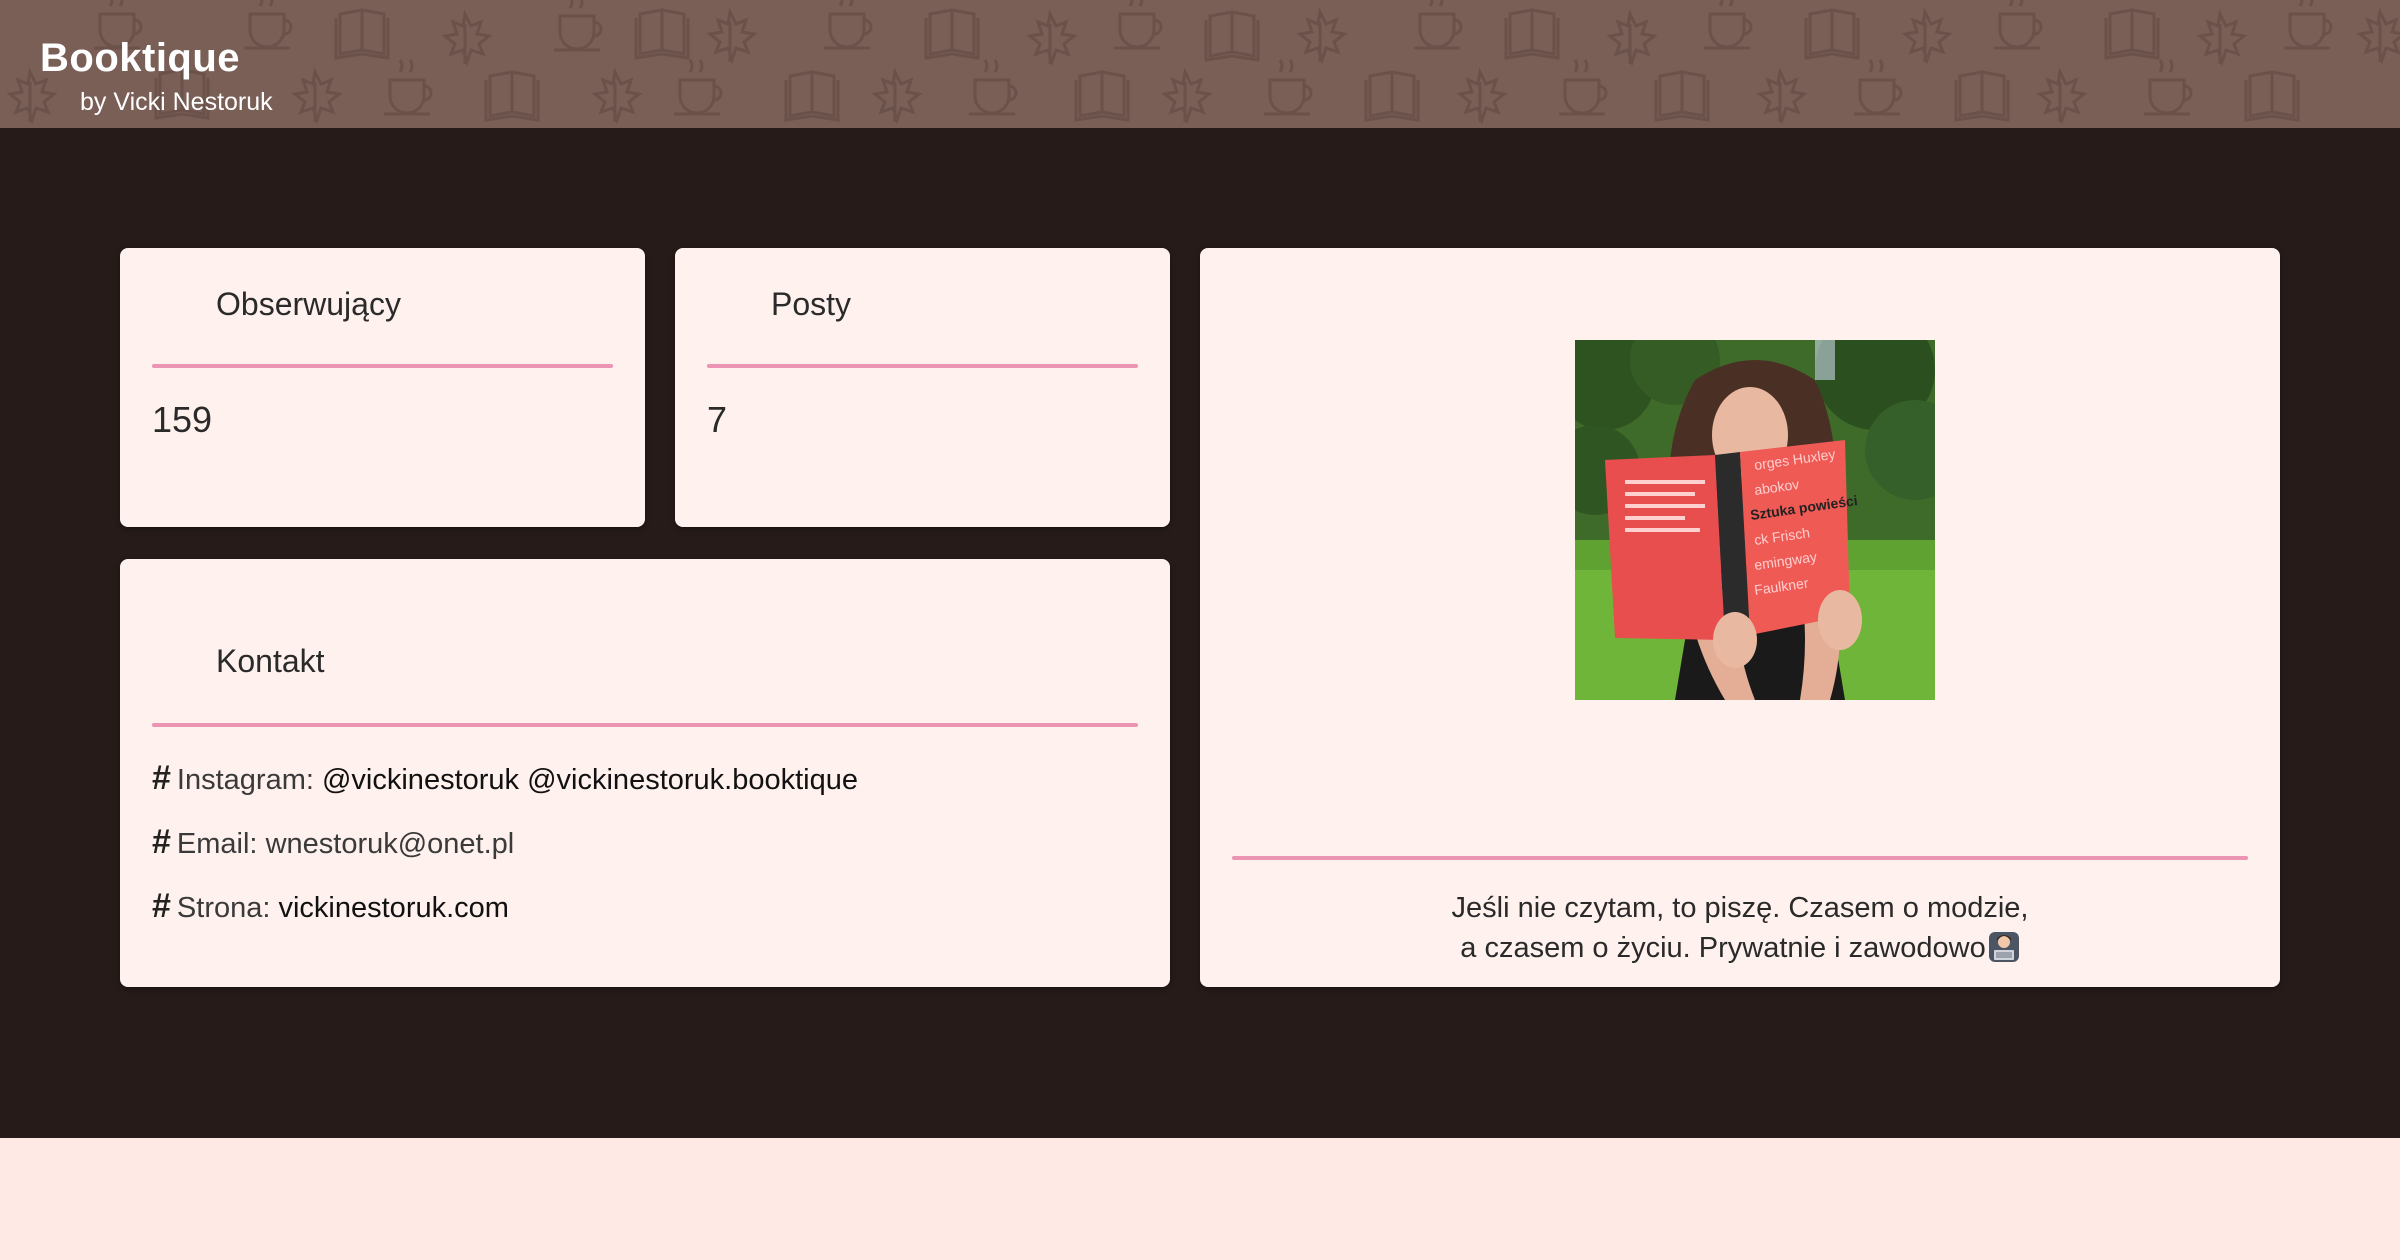  I want to click on posts-card: Posty 7, so click(922, 387).